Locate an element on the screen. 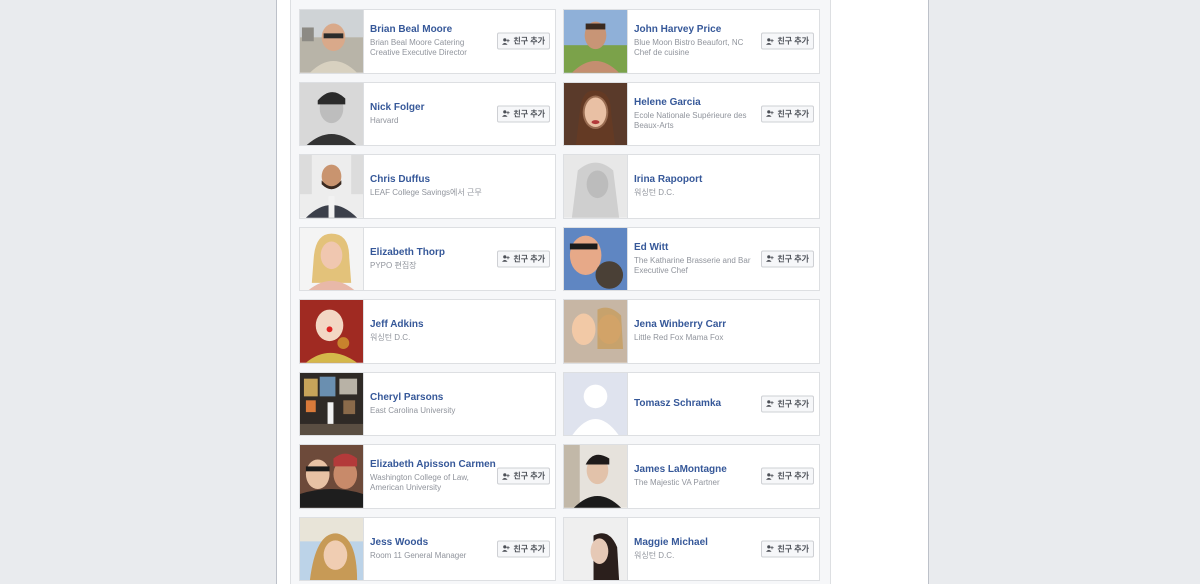  friend-subtext-line1: The Majestic VA Partner is located at coordinates (677, 483).